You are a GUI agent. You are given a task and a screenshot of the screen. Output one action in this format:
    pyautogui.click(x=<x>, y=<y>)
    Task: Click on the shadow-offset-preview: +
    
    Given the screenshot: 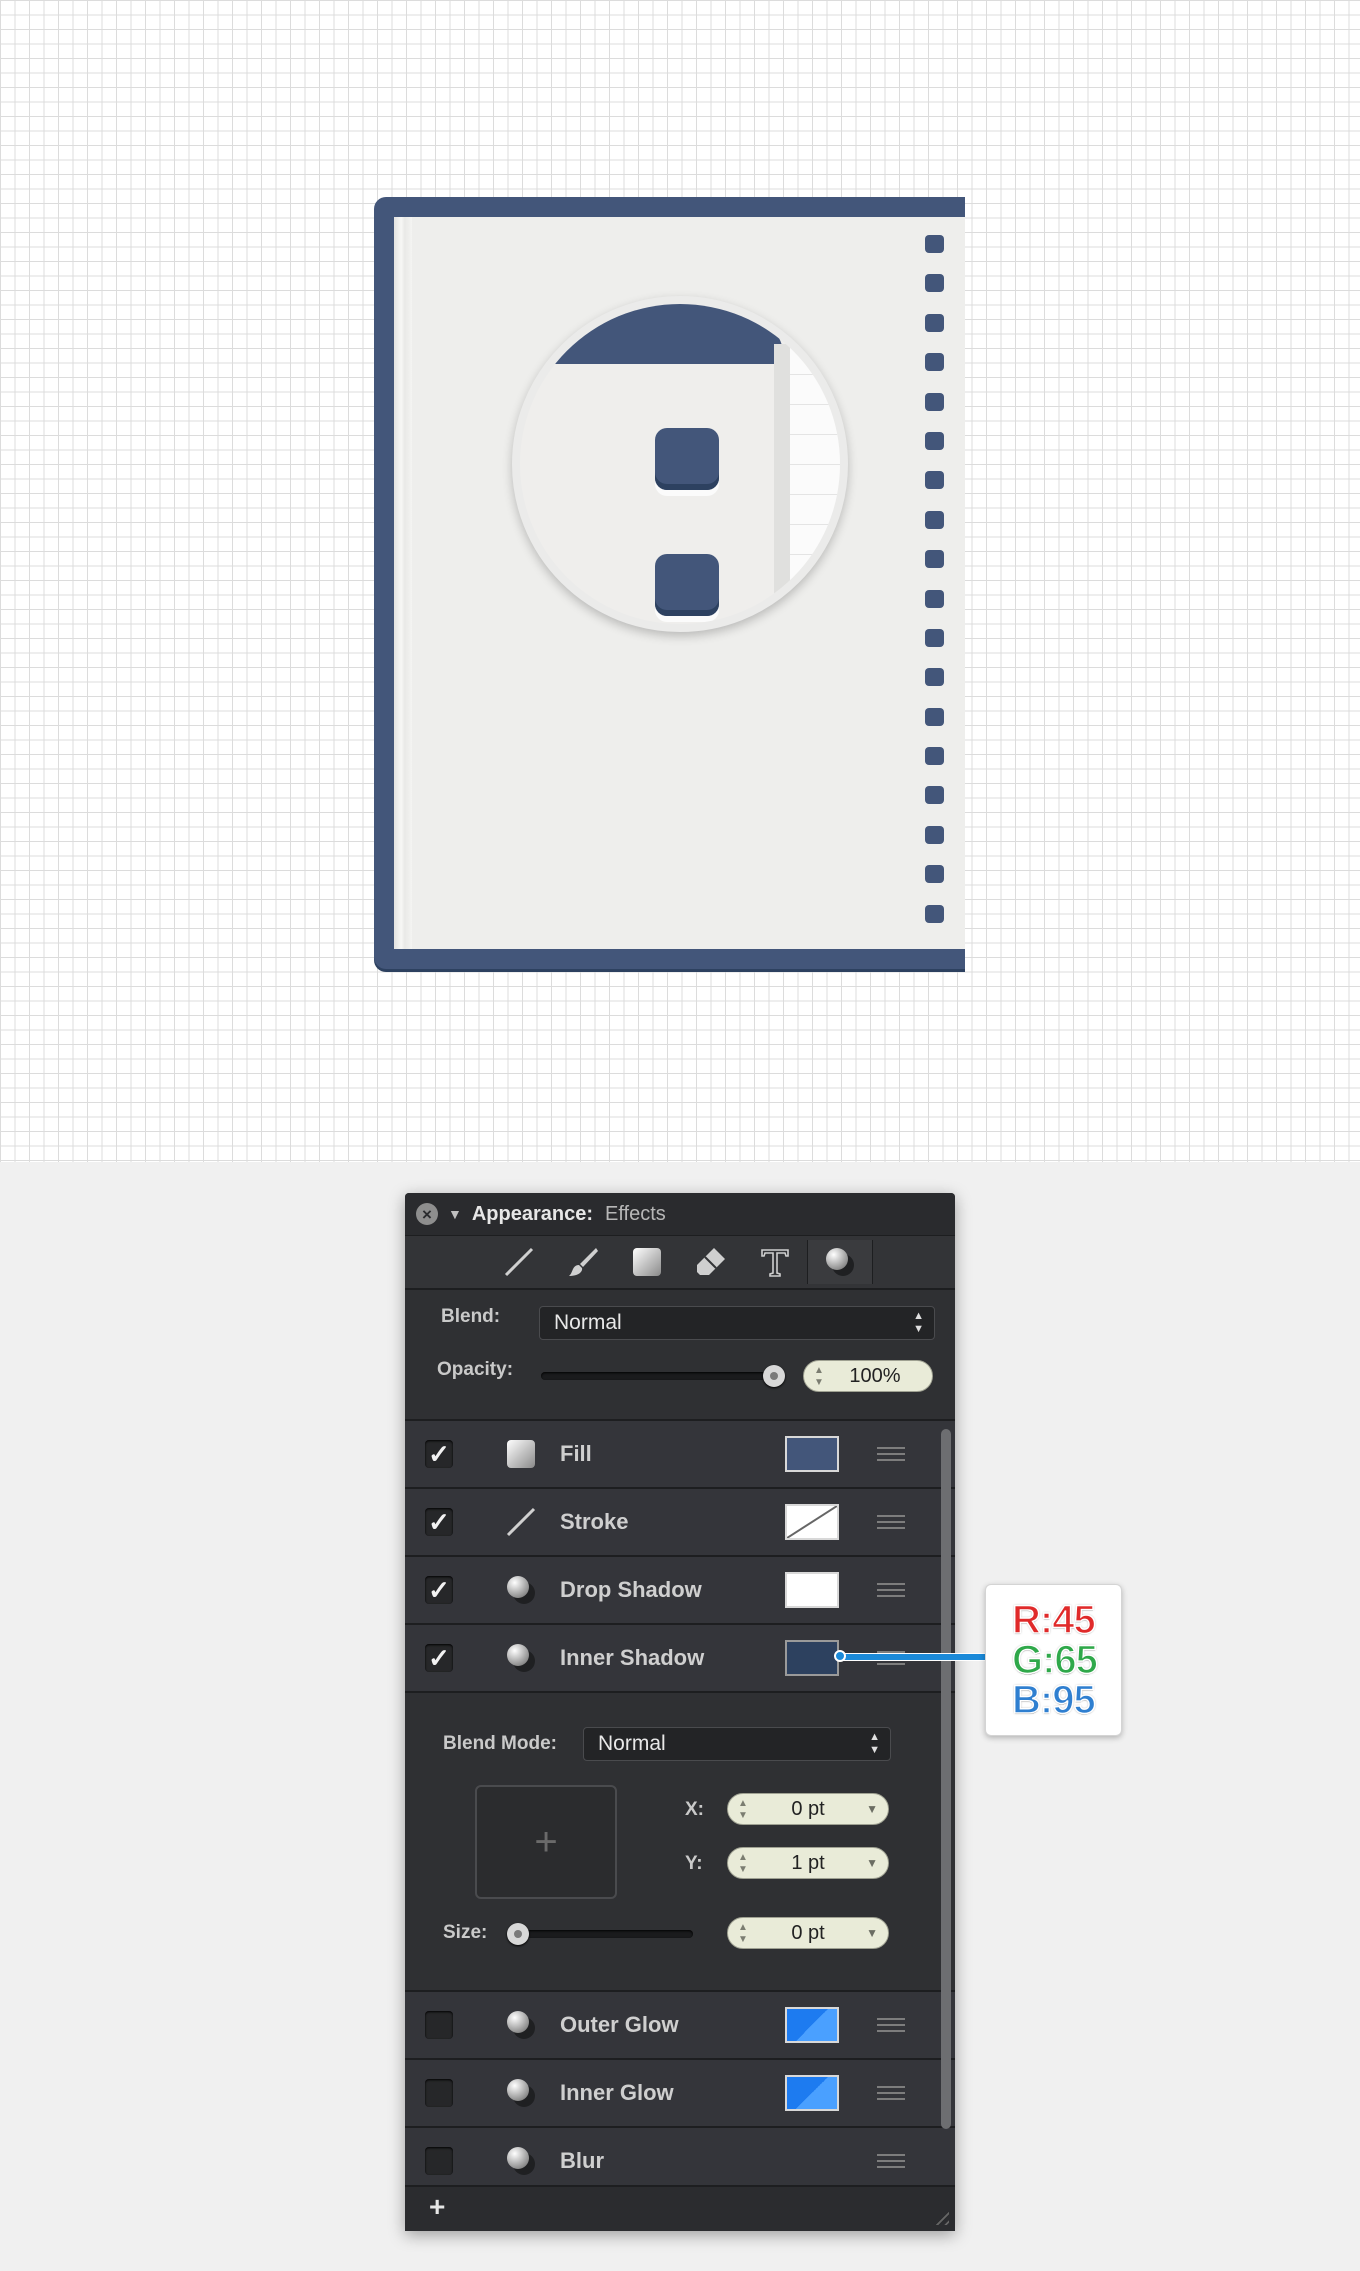 What is the action you would take?
    pyautogui.click(x=546, y=1842)
    